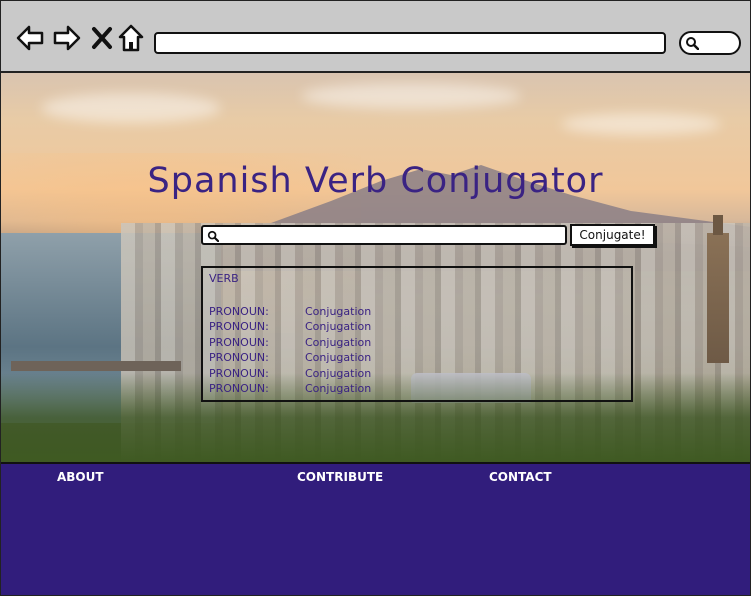 This screenshot has width=751, height=596. I want to click on forward-arrow-icon, so click(67, 38).